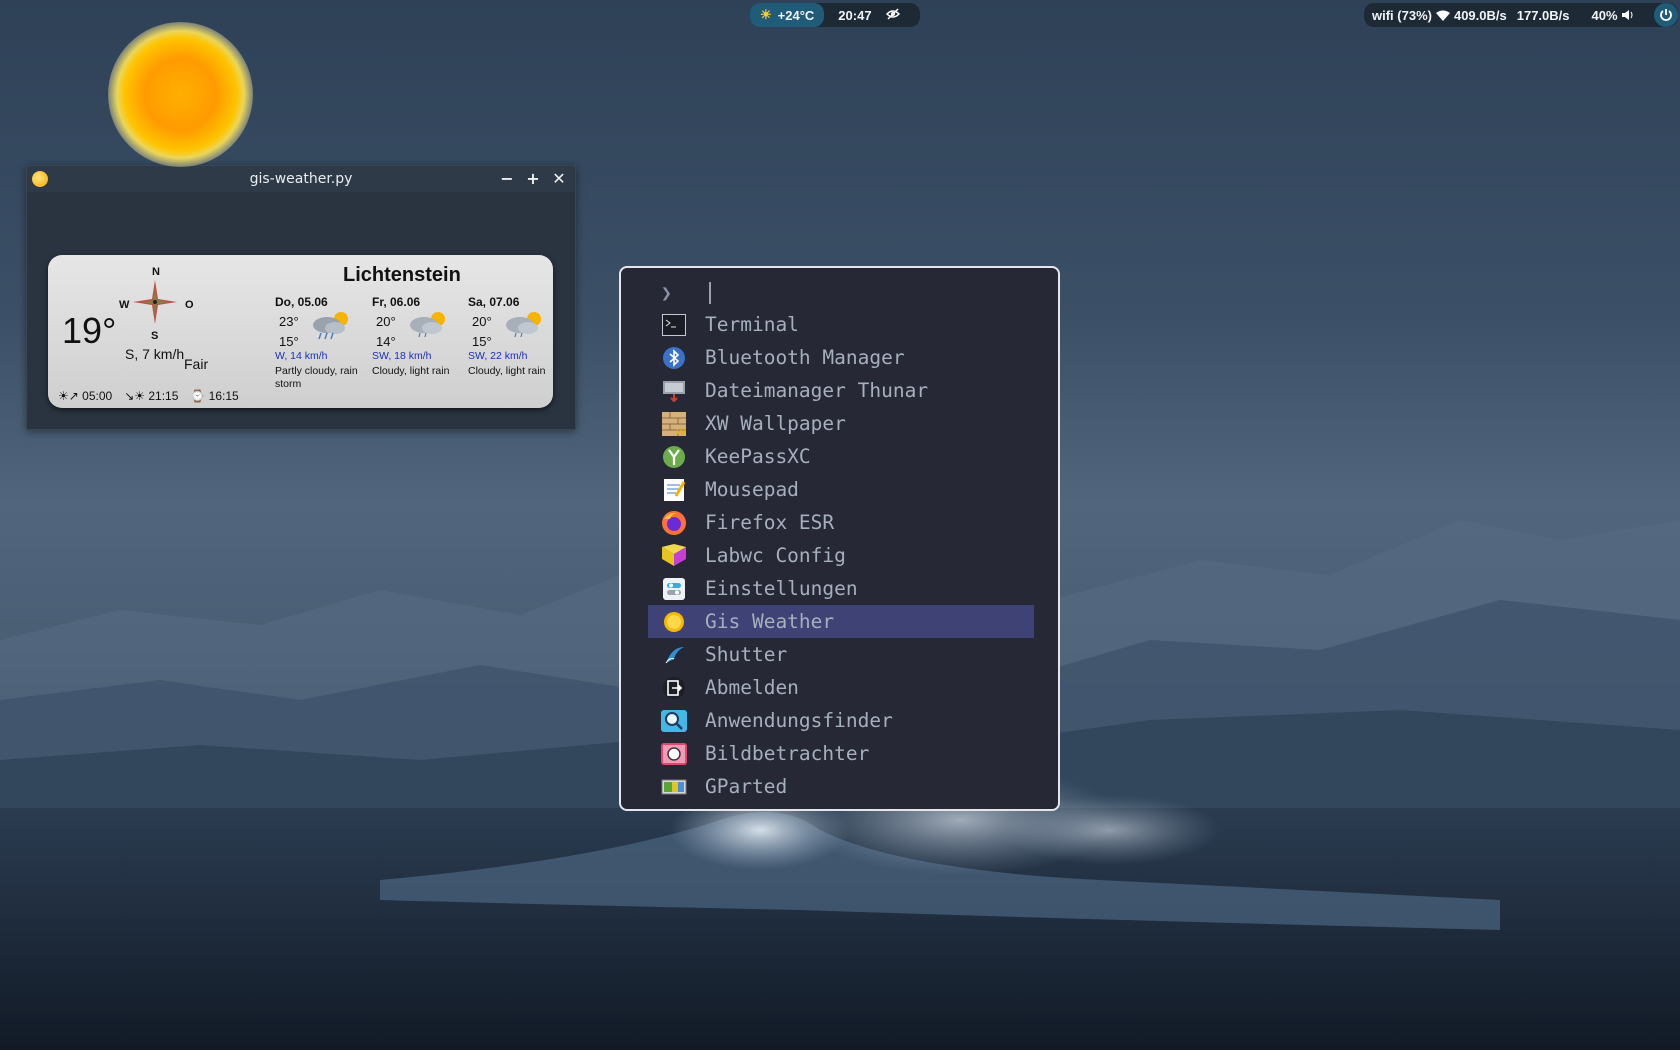 This screenshot has height=1050, width=1680. What do you see at coordinates (97, 396) in the screenshot?
I see `sunrise-time: 05:00` at bounding box center [97, 396].